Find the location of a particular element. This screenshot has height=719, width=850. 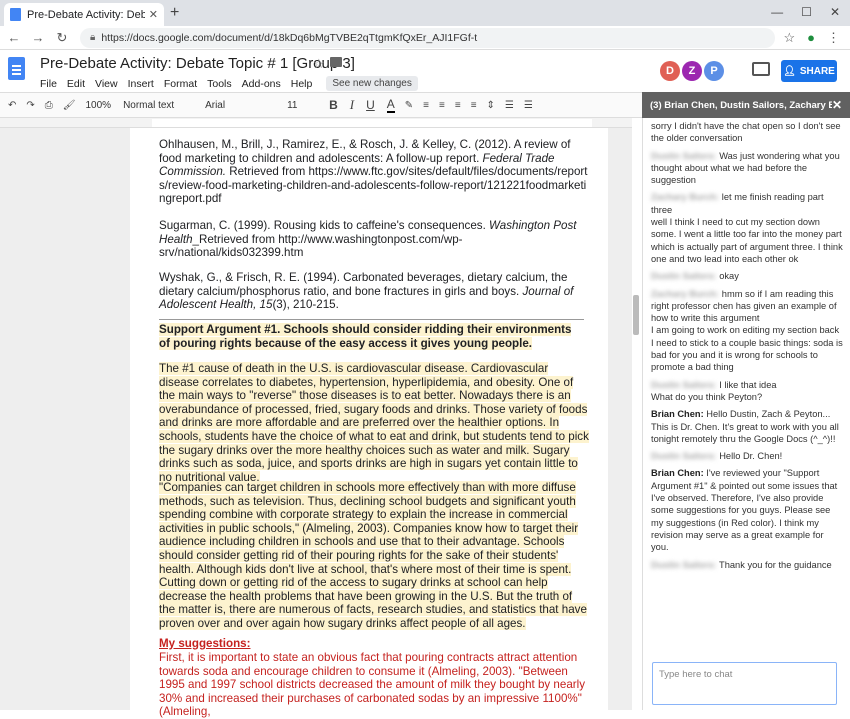

justify-icon: ≡ is located at coordinates (474, 105).